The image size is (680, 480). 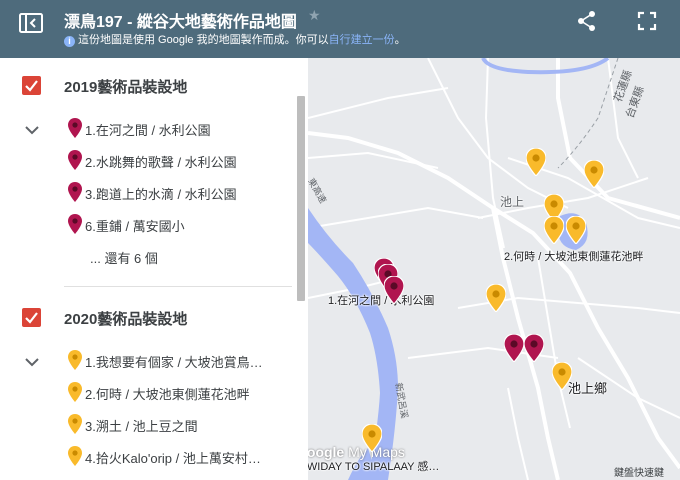 What do you see at coordinates (587, 21) in the screenshot?
I see `share-icon` at bounding box center [587, 21].